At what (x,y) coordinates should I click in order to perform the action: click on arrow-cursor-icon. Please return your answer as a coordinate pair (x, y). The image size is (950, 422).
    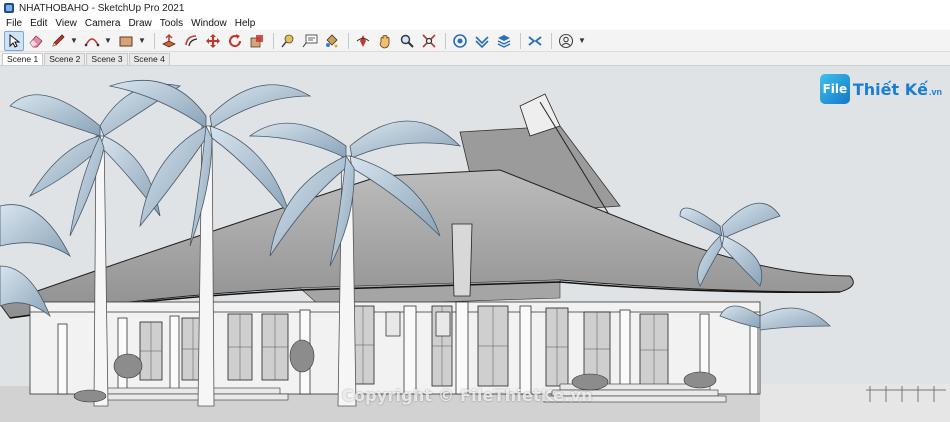
    Looking at the image, I should click on (15, 40).